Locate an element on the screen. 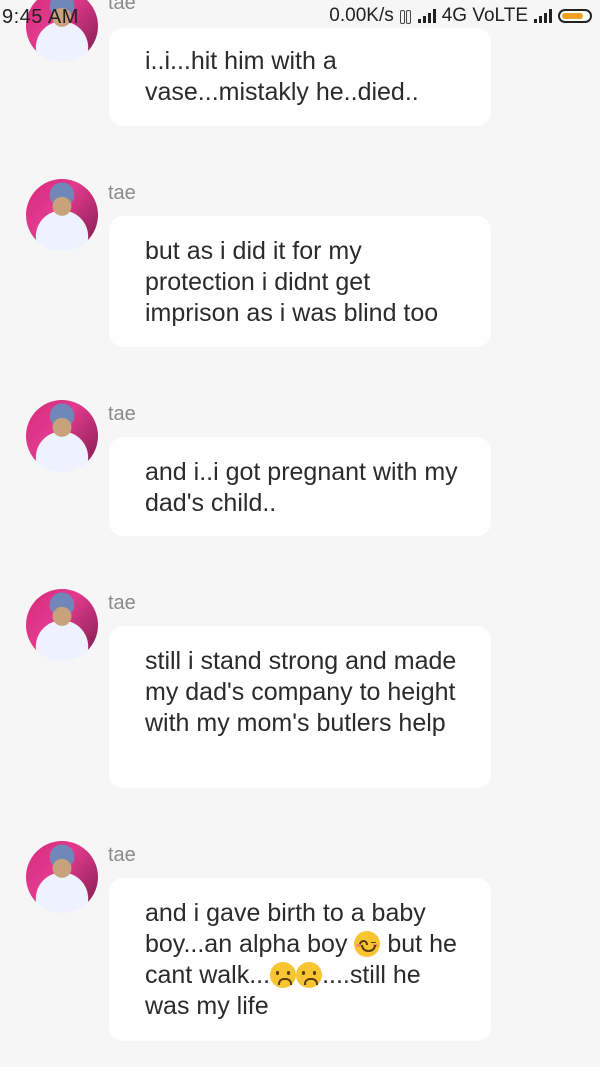  status-indicators: 0.00K/s 4G VoLTE is located at coordinates (460, 16).